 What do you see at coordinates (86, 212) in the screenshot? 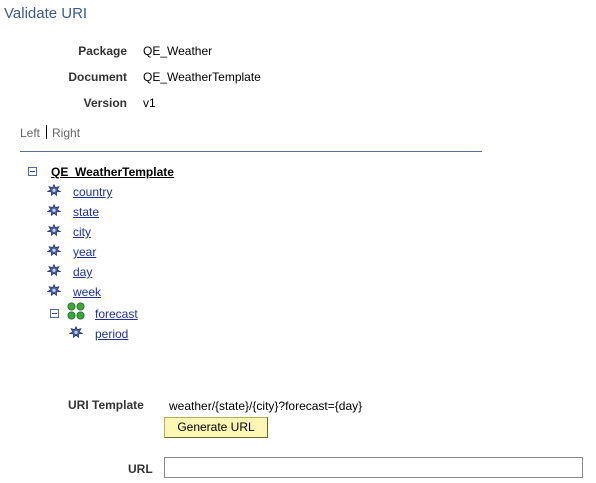
I see `tree-node-state: state` at bounding box center [86, 212].